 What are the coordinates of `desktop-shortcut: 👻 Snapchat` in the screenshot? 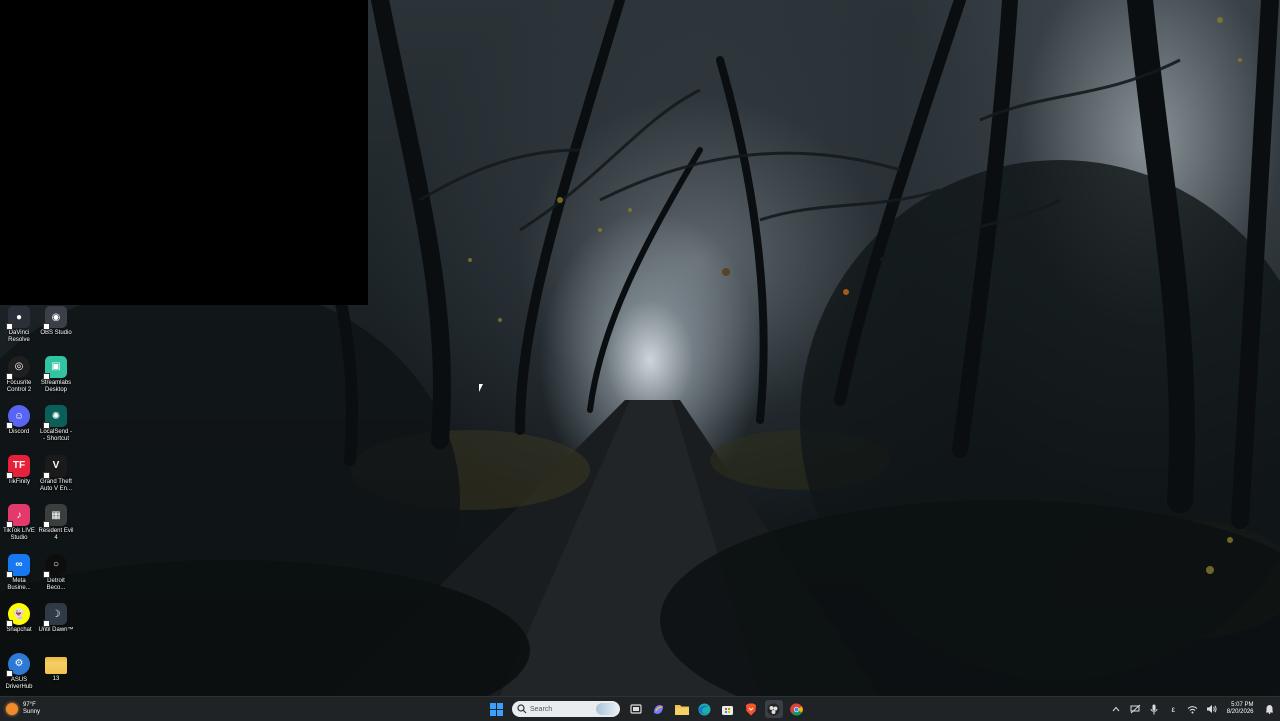 It's located at (19, 618).